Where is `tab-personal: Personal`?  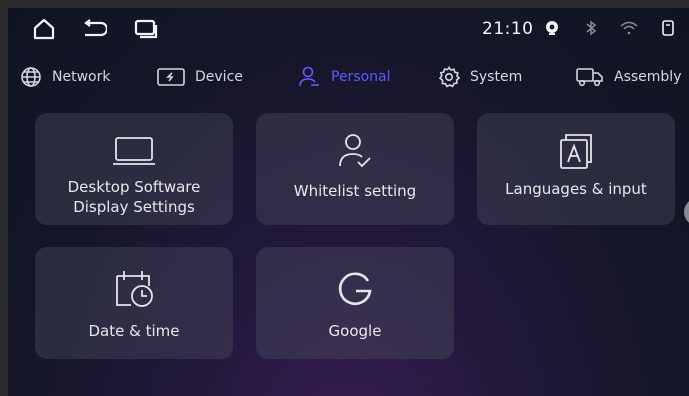
tab-personal: Personal is located at coordinates (344, 77).